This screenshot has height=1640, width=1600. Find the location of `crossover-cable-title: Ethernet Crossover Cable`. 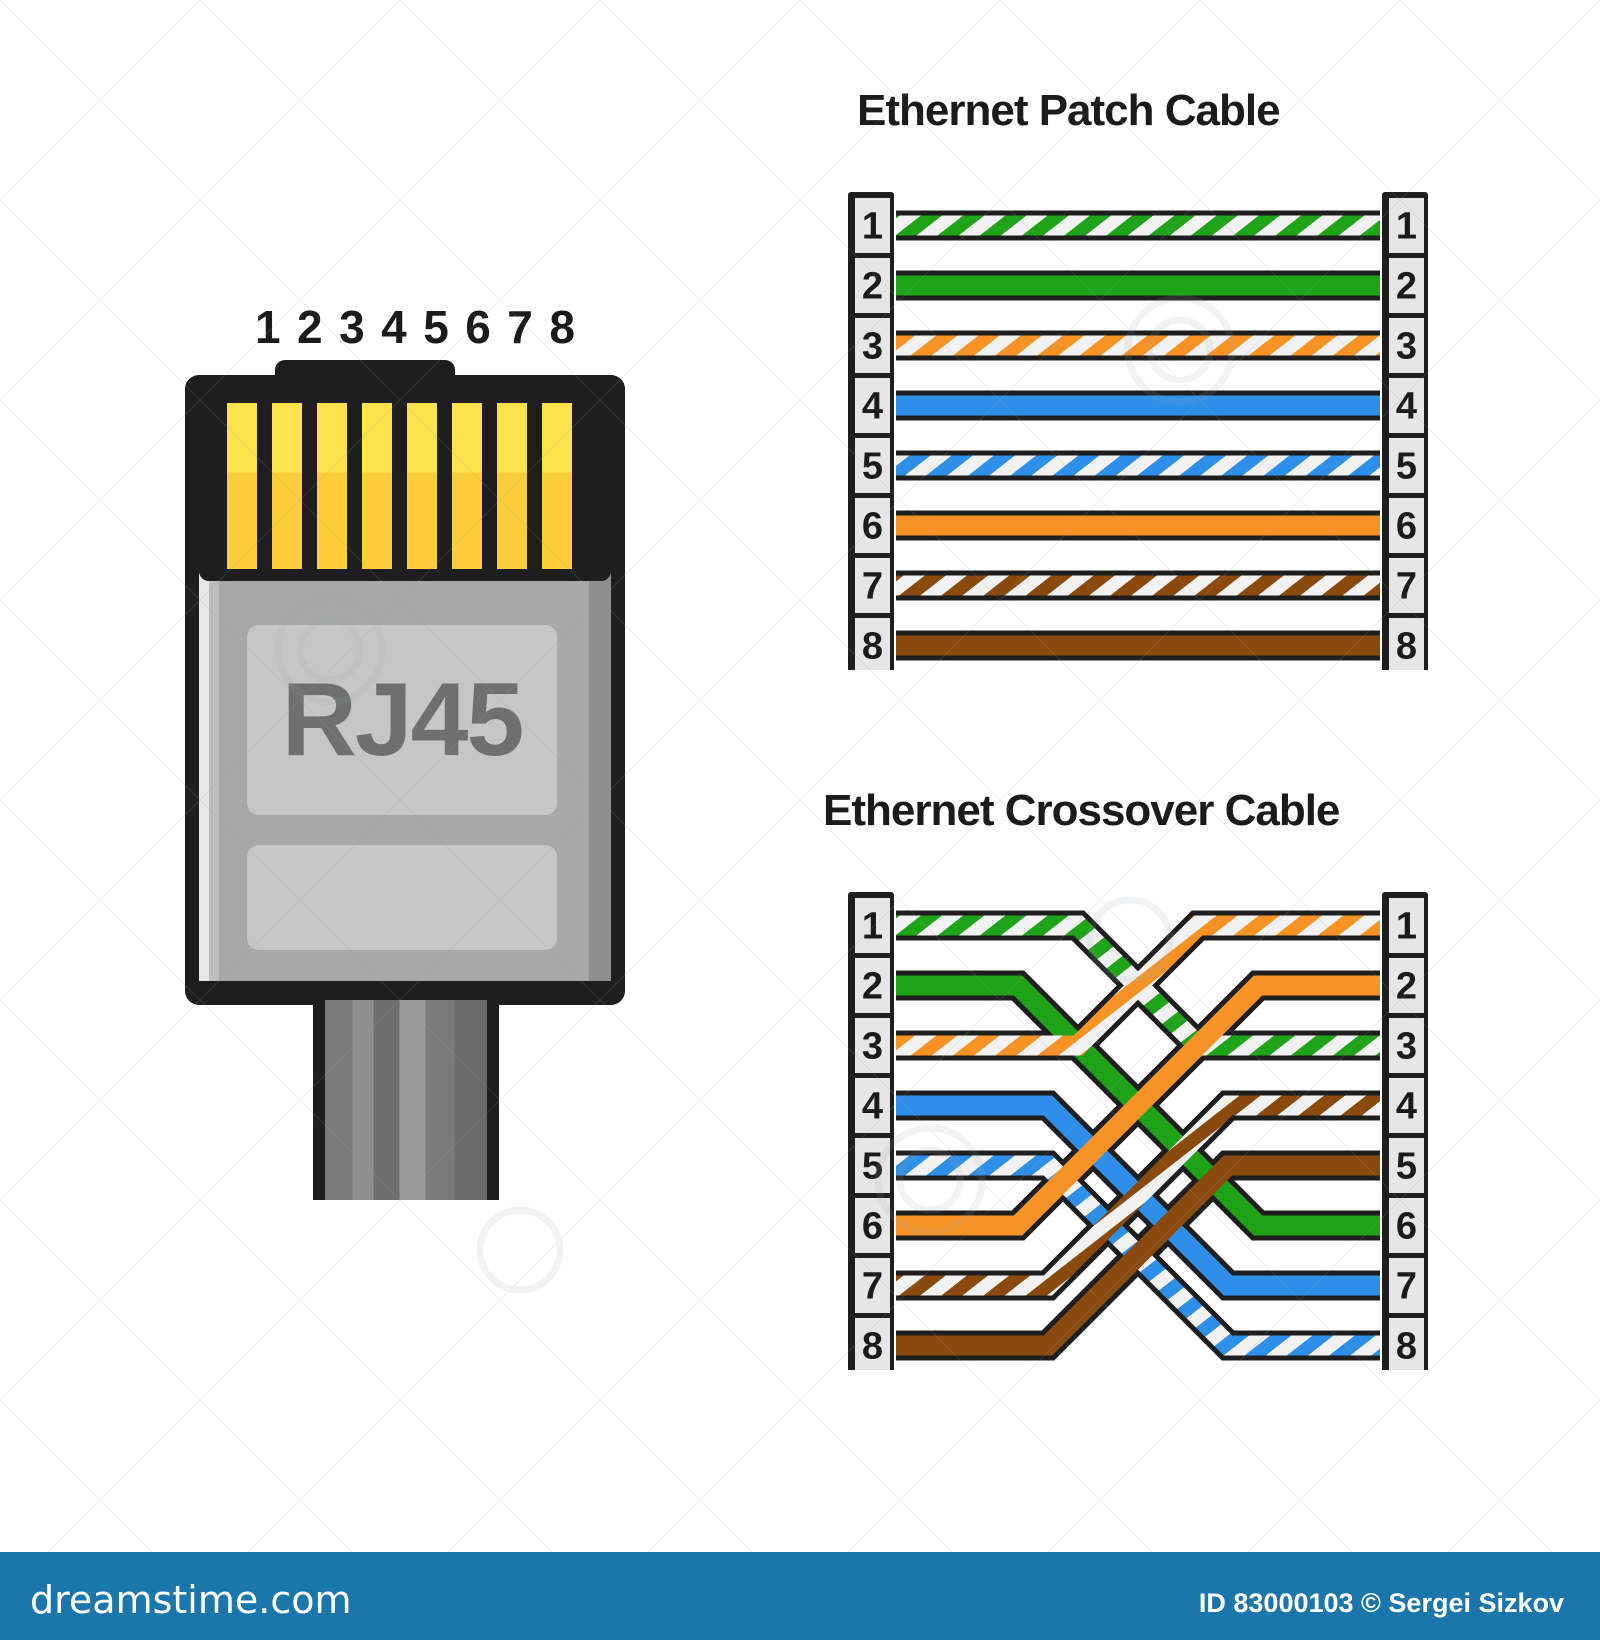

crossover-cable-title: Ethernet Crossover Cable is located at coordinates (1081, 810).